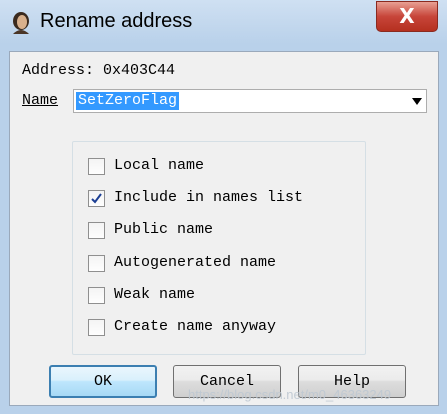  Describe the element at coordinates (103, 381) in the screenshot. I see `ok-button: OK` at that location.